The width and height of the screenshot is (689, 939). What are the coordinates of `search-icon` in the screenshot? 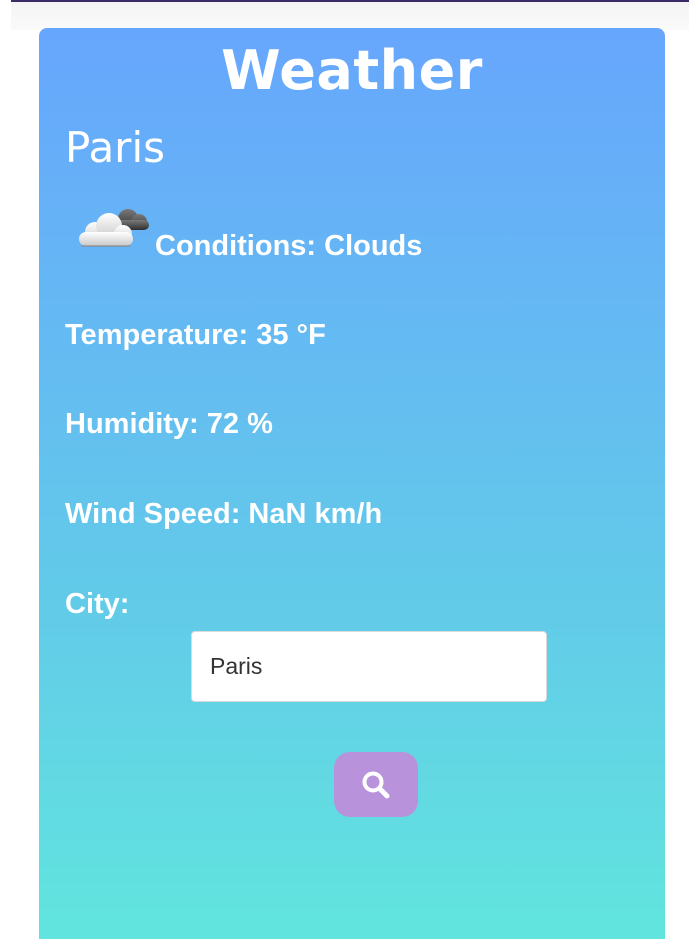 It's located at (376, 784).